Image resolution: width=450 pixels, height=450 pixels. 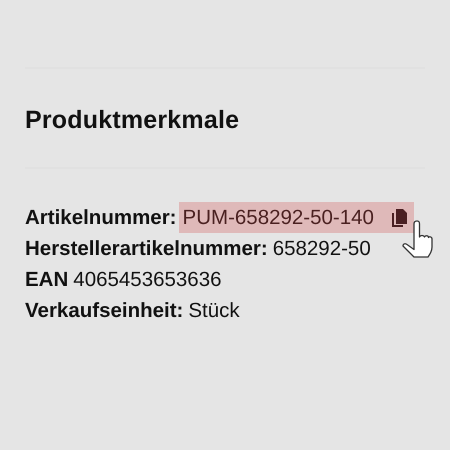 I want to click on highlighted-value: PUM-658292-50-140, so click(x=296, y=217).